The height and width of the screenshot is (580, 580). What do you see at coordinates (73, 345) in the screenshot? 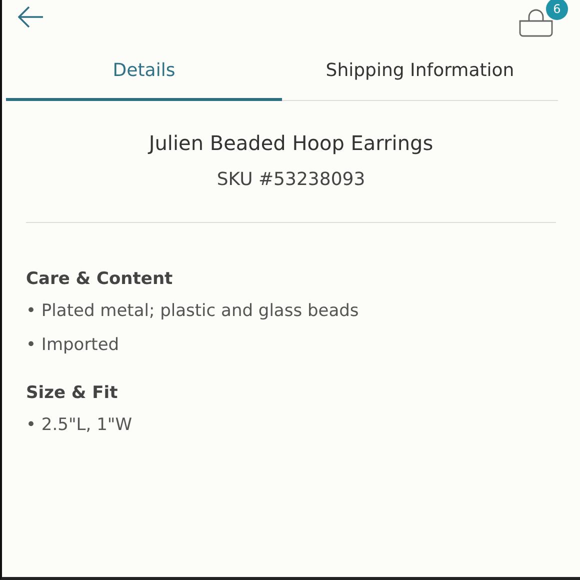
I see `bullet-item: • Imported` at bounding box center [73, 345].